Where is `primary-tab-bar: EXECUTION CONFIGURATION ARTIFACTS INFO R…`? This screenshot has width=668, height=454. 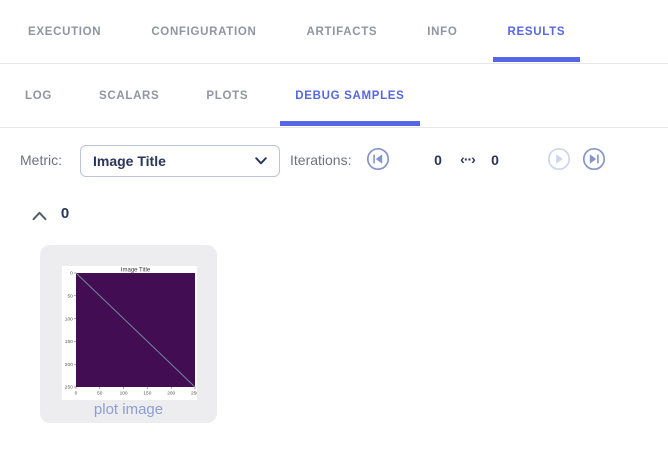
primary-tab-bar: EXECUTION CONFIGURATION ARTIFACTS INFO R… is located at coordinates (334, 32).